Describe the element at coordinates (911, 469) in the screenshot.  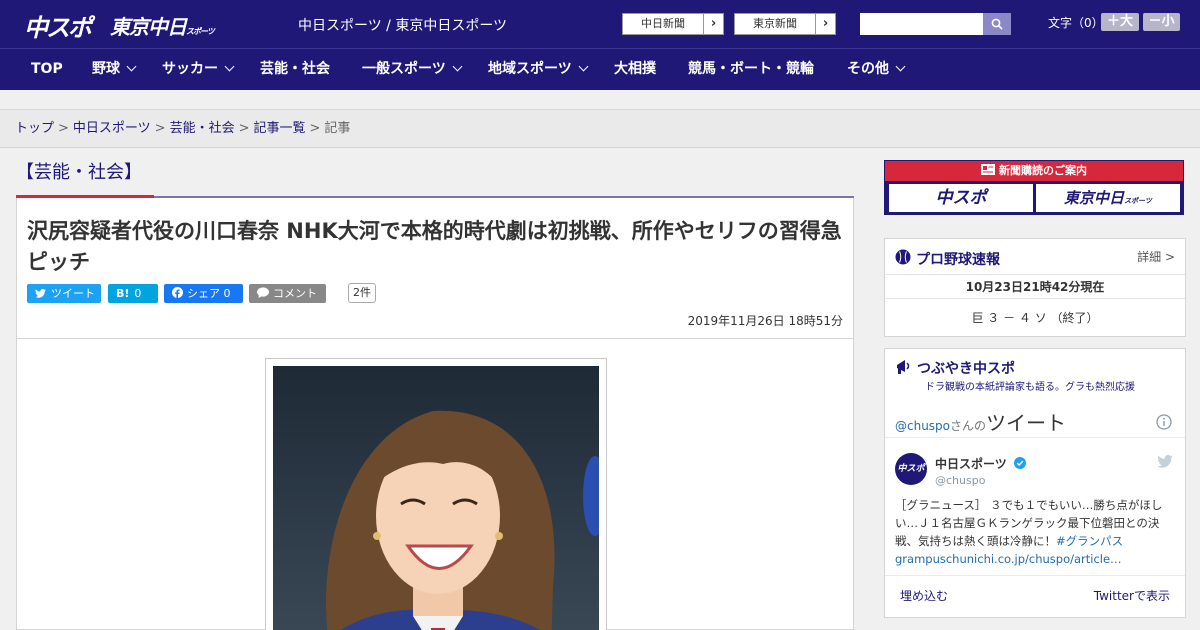
I see `avatar: 中スポ` at that location.